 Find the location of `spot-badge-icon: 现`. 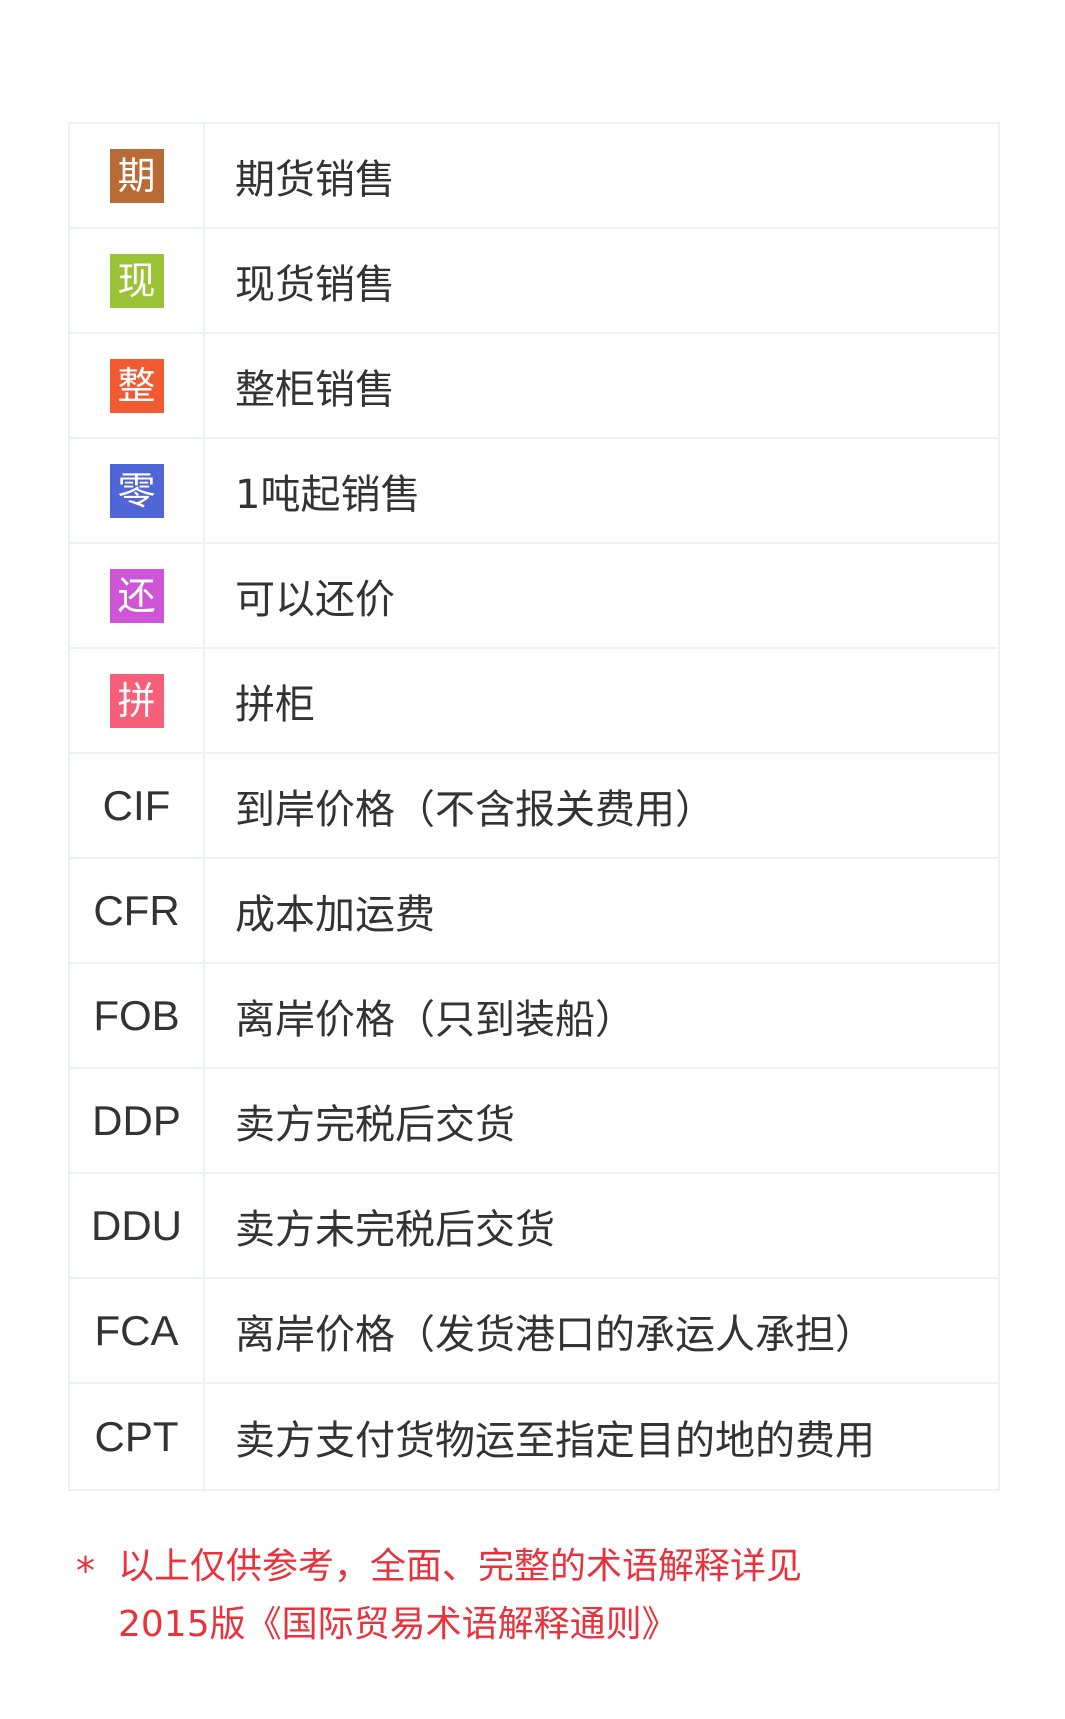

spot-badge-icon: 现 is located at coordinates (136, 280).